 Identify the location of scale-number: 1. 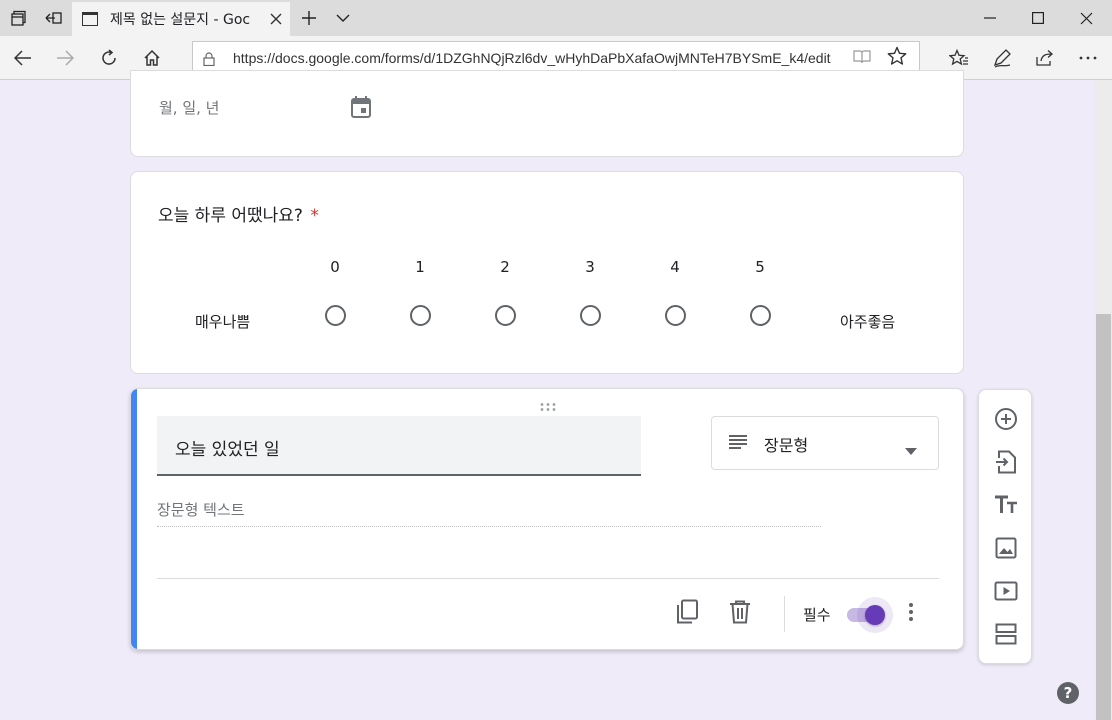
(420, 267).